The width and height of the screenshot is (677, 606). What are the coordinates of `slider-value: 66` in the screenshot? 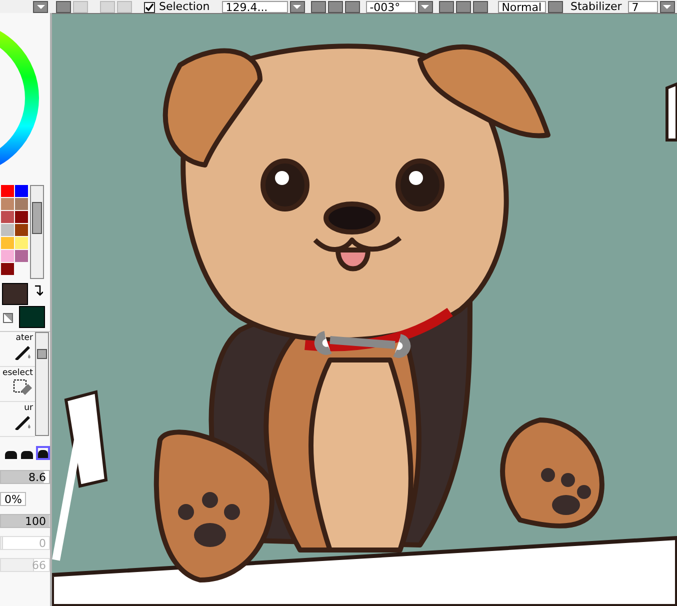 It's located at (39, 565).